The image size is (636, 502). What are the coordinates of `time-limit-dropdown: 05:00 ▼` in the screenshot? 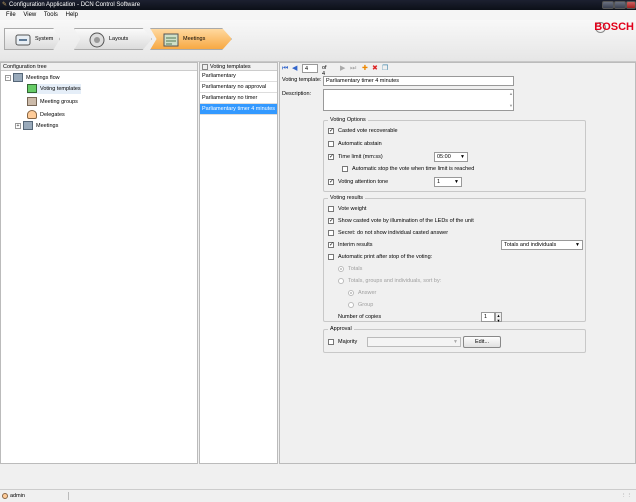 It's located at (451, 157).